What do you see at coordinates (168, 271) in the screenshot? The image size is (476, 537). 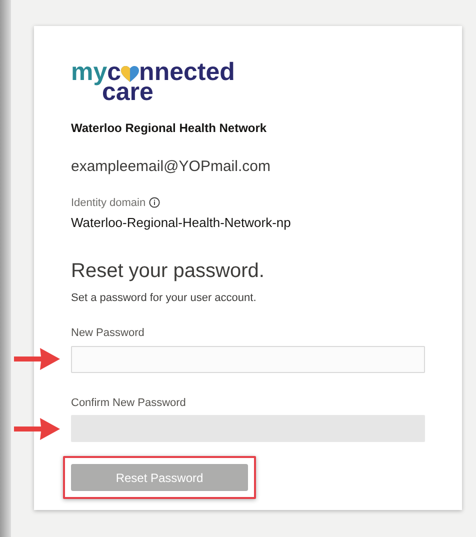 I see `page-heading: Reset your password.` at bounding box center [168, 271].